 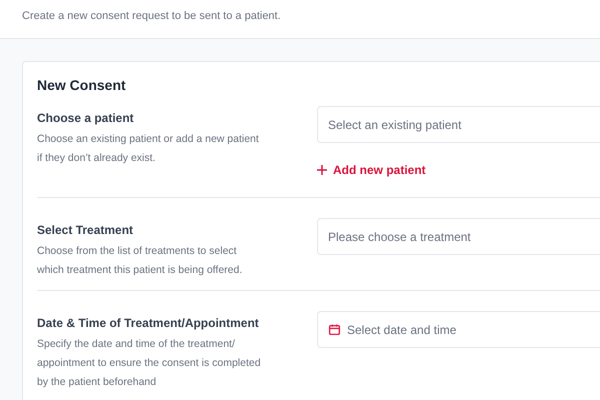 What do you see at coordinates (85, 230) in the screenshot?
I see `section-label: Select Treatment` at bounding box center [85, 230].